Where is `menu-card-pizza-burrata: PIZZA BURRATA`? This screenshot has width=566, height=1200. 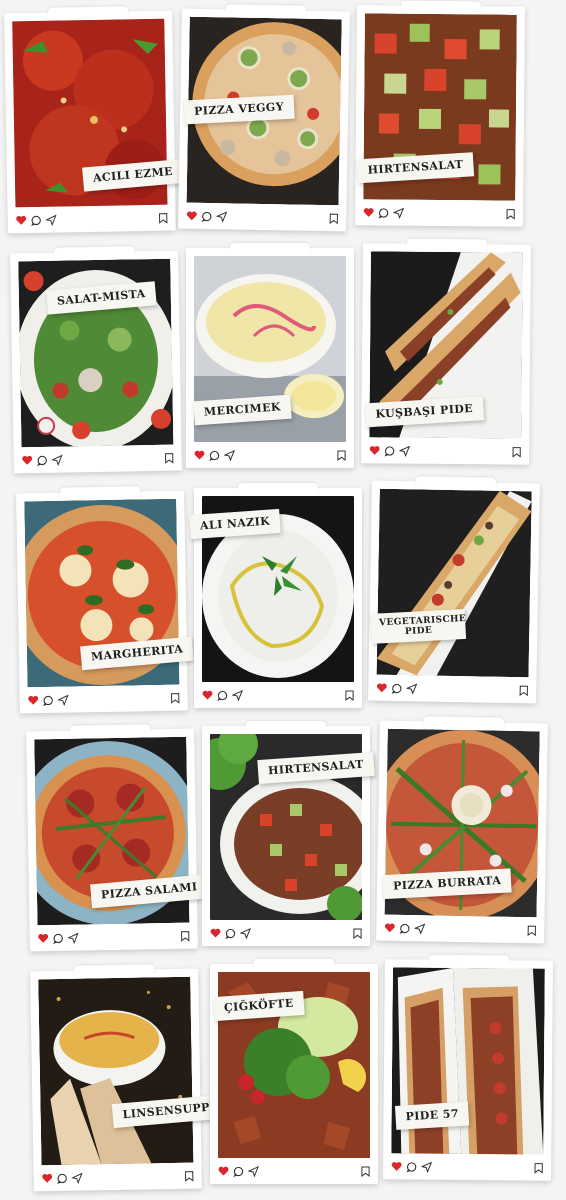 menu-card-pizza-burrata: PIZZA BURRATA is located at coordinates (462, 830).